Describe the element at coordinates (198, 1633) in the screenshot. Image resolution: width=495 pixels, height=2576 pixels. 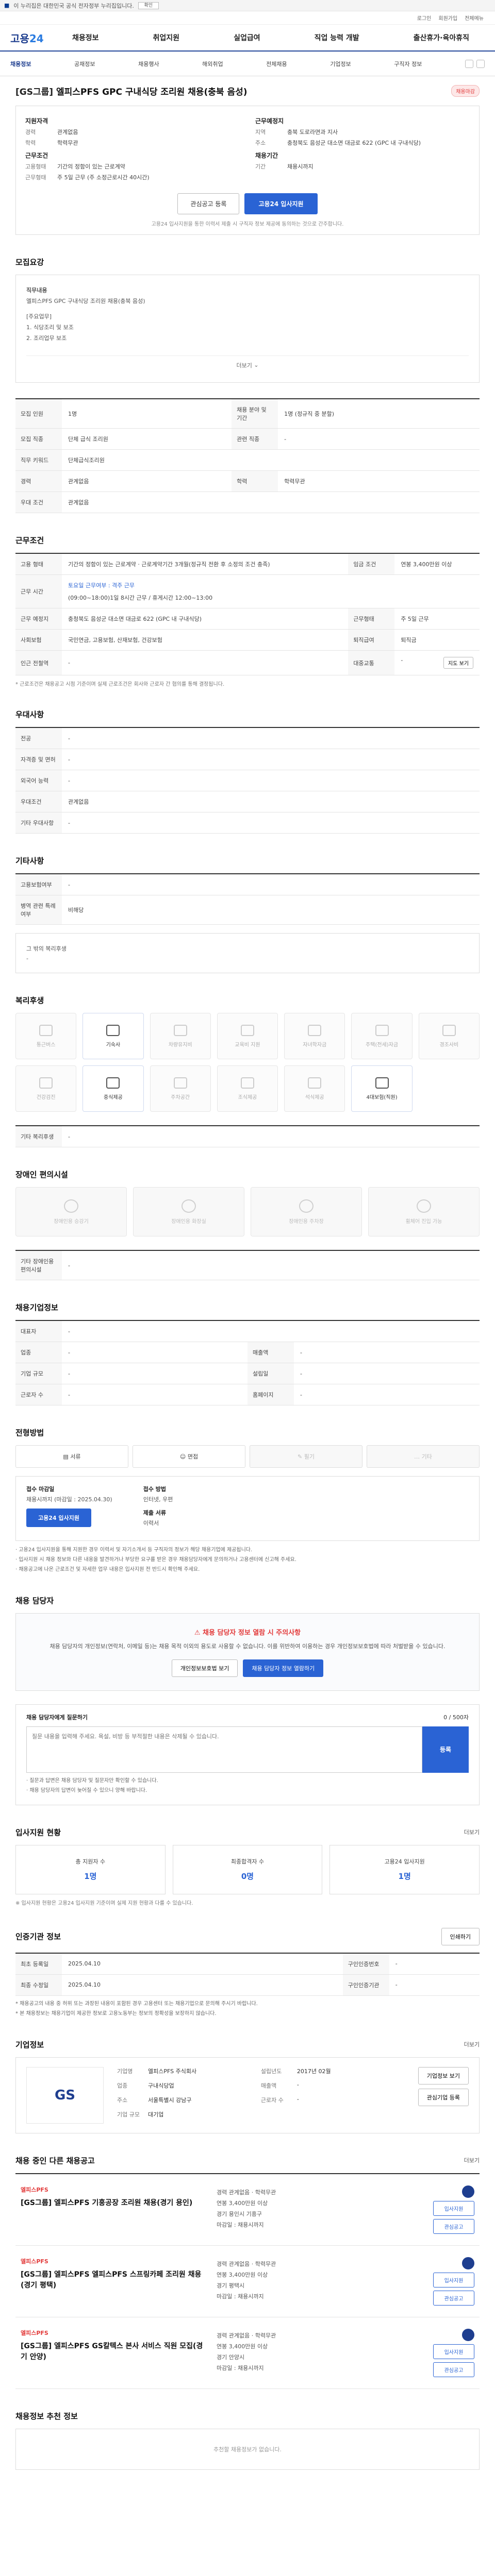
I see `warning-icon: ⚠` at that location.